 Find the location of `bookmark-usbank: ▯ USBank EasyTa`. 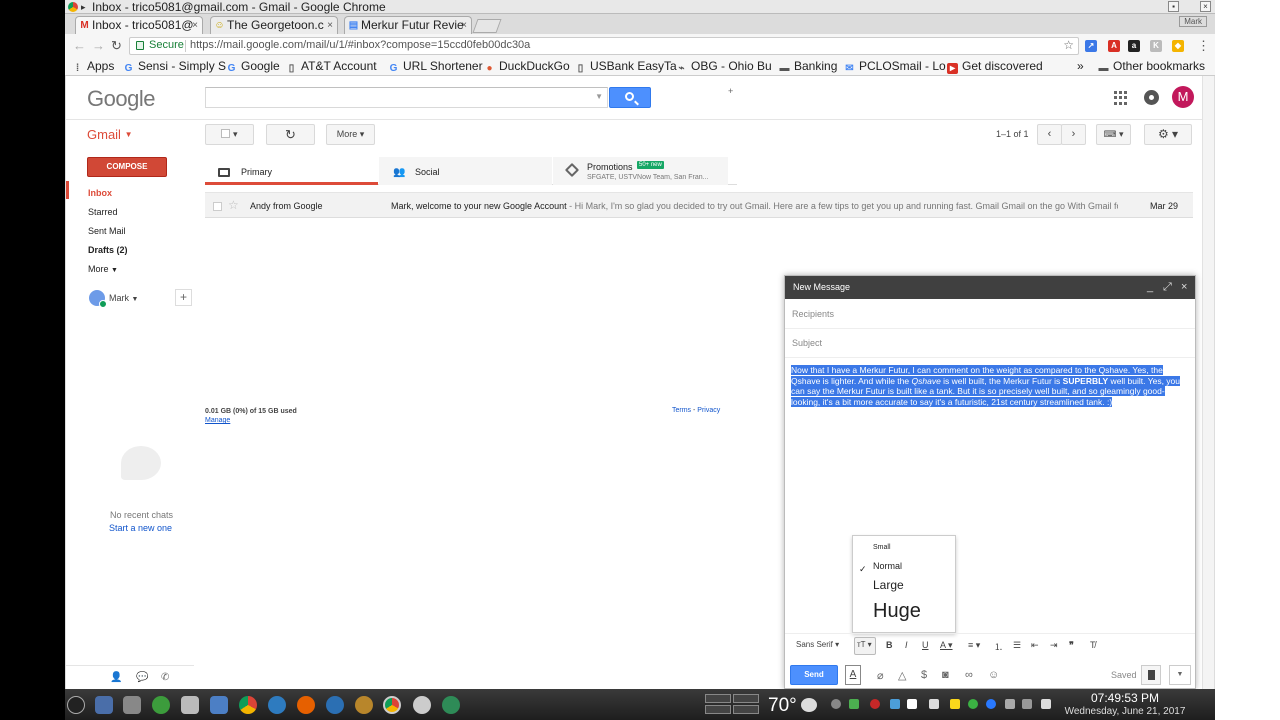

bookmark-usbank: ▯ USBank EasyTa is located at coordinates (626, 66).